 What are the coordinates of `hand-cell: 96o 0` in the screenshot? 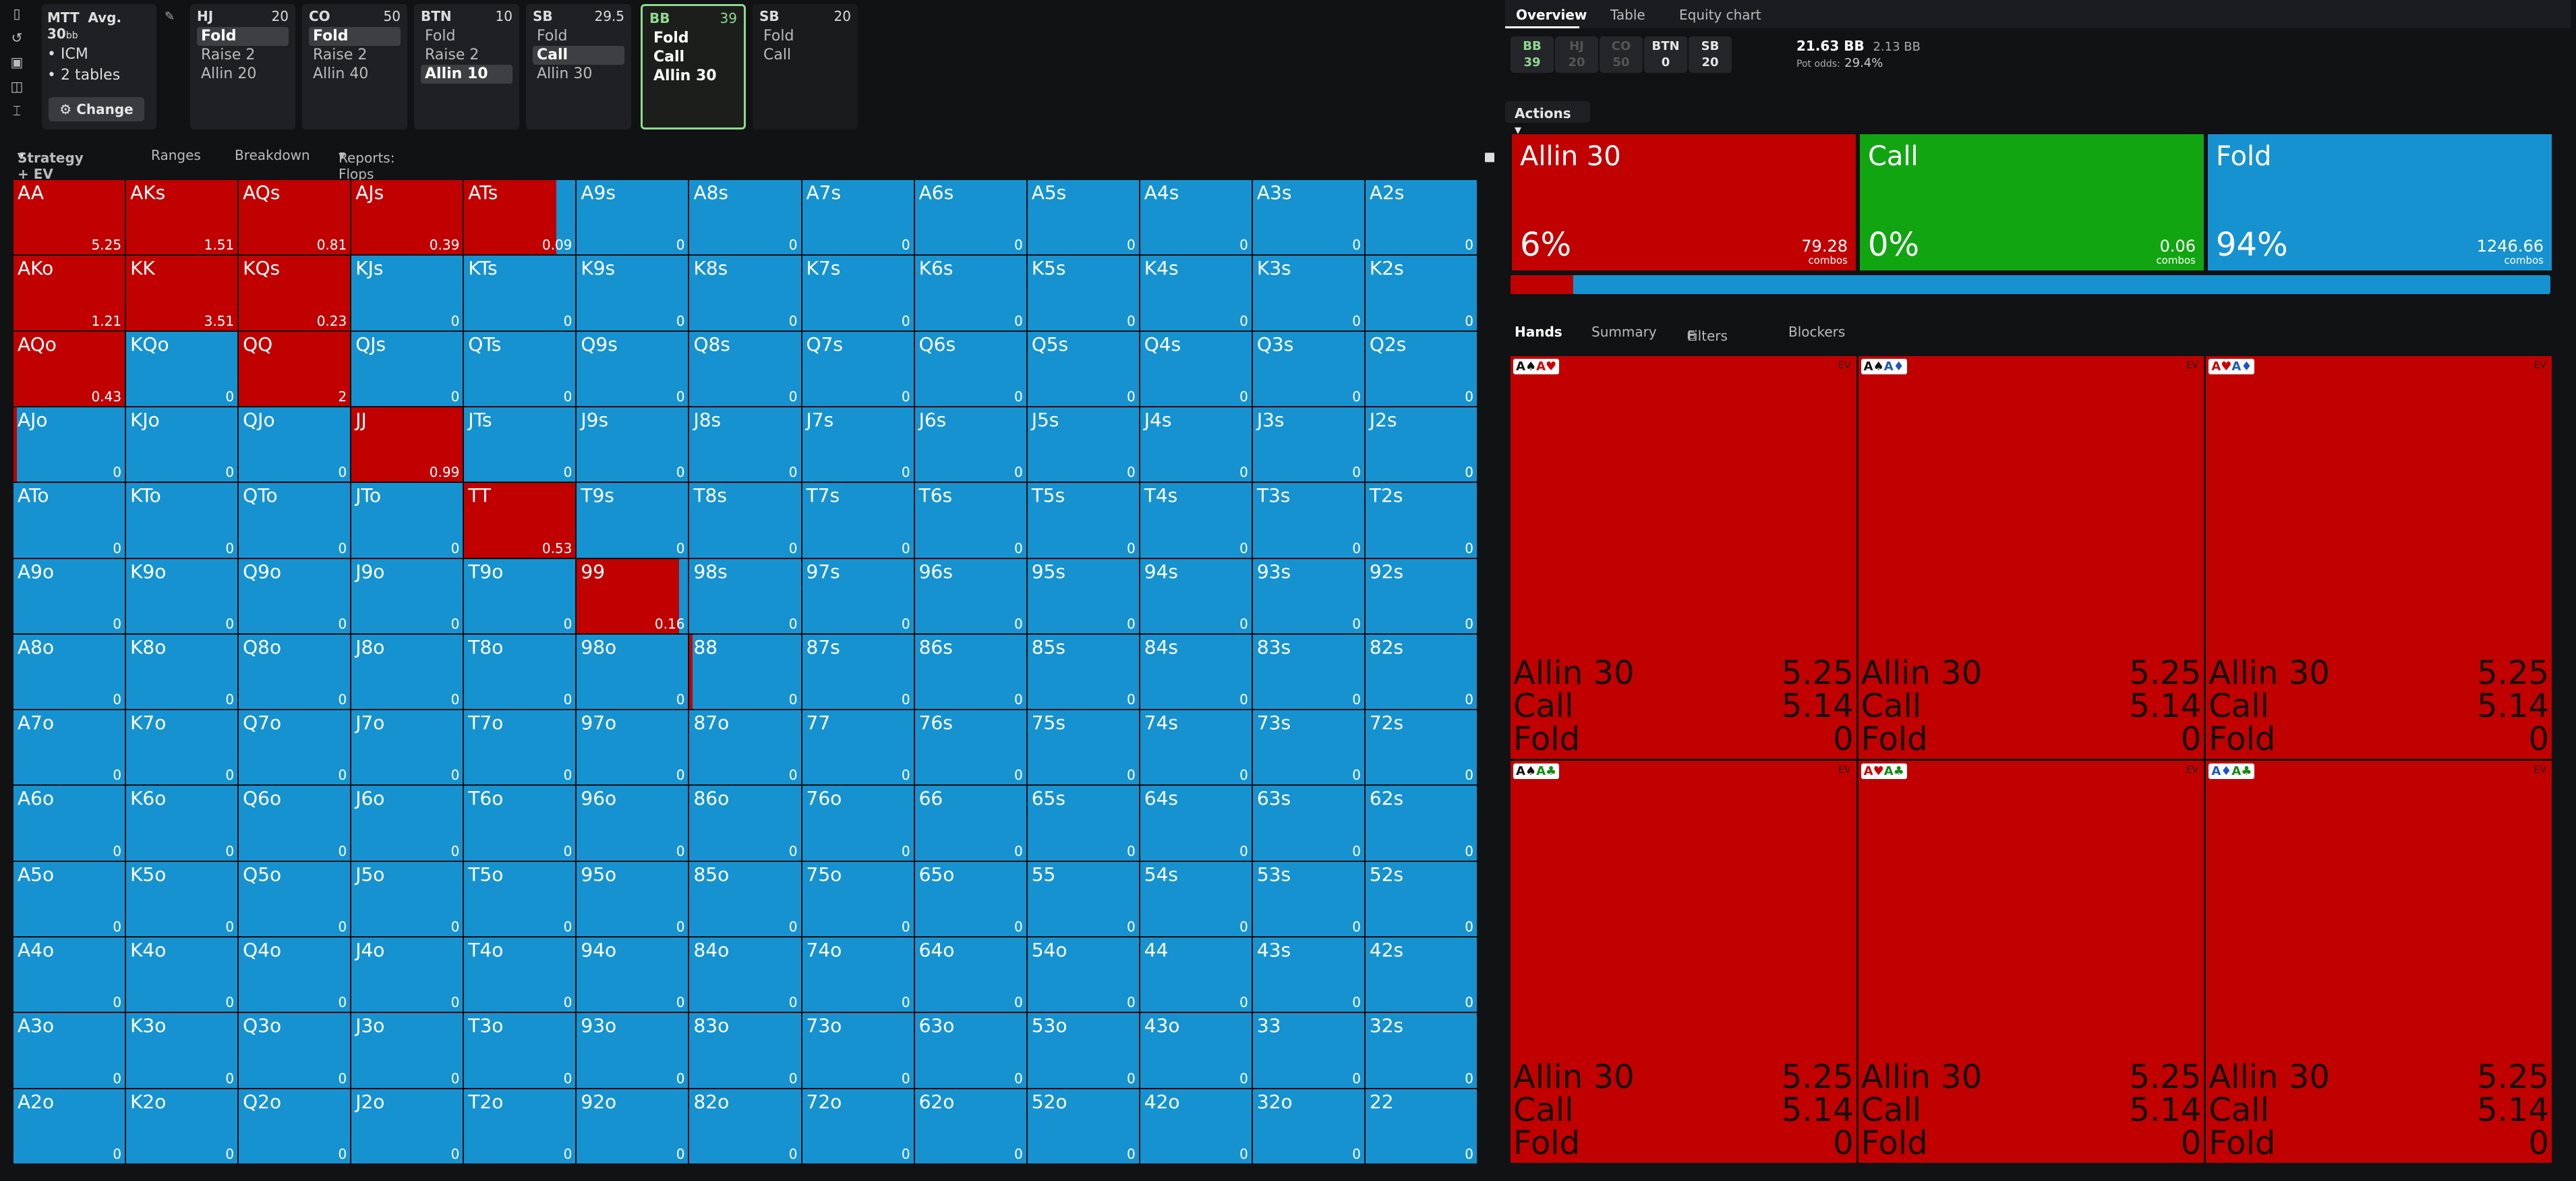 It's located at (633, 823).